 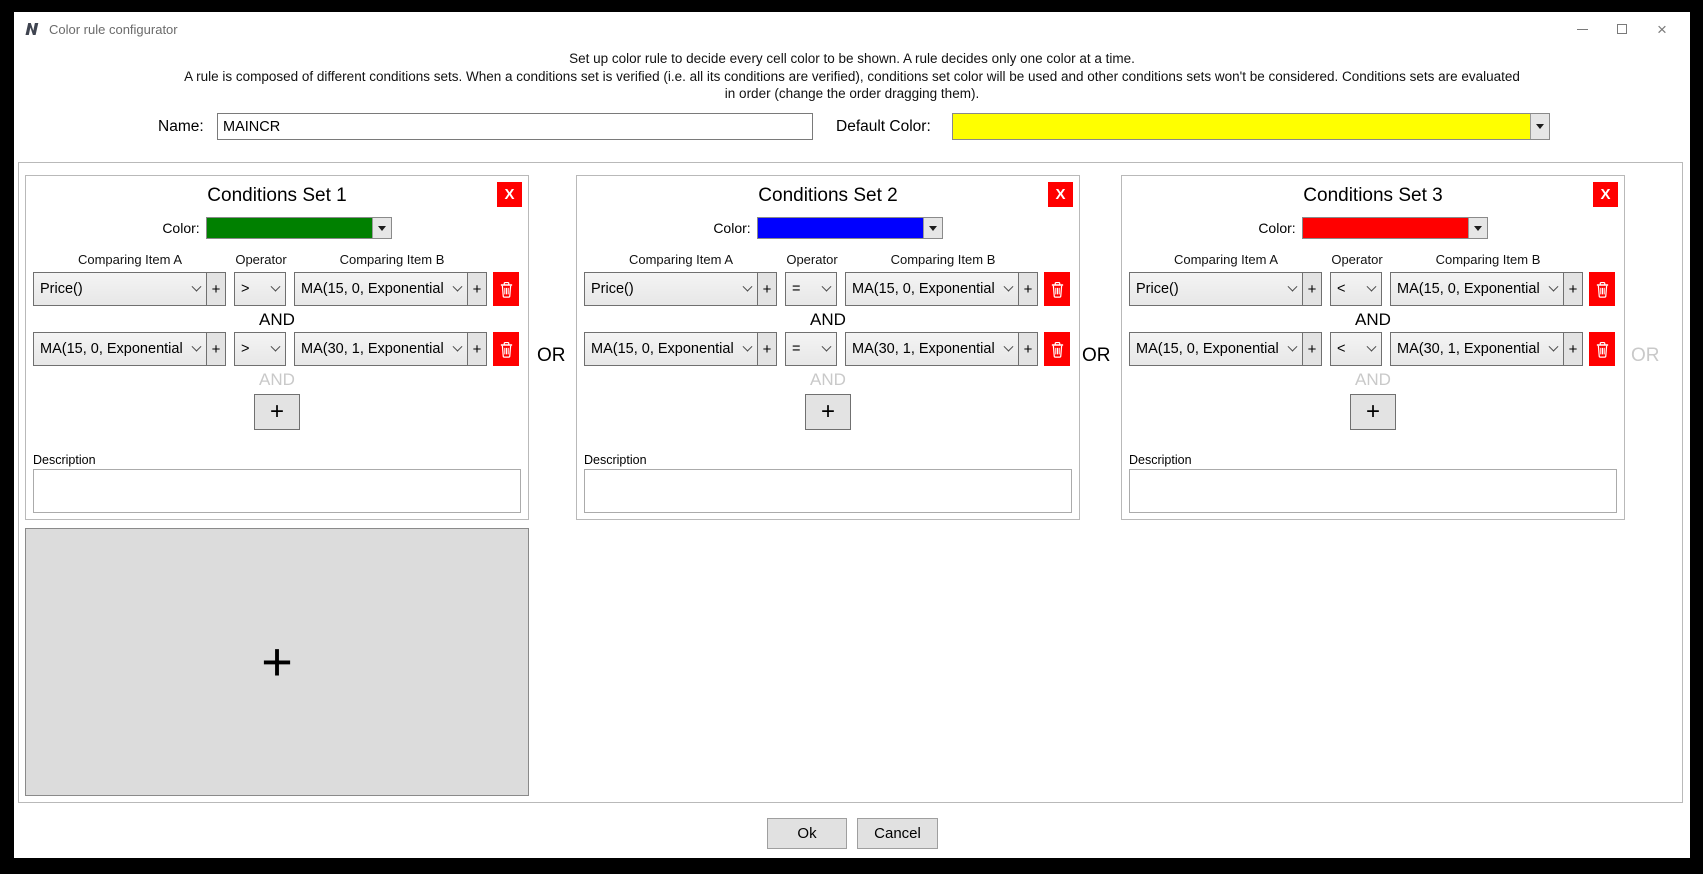 I want to click on default-color-dropdown, so click(x=1251, y=126).